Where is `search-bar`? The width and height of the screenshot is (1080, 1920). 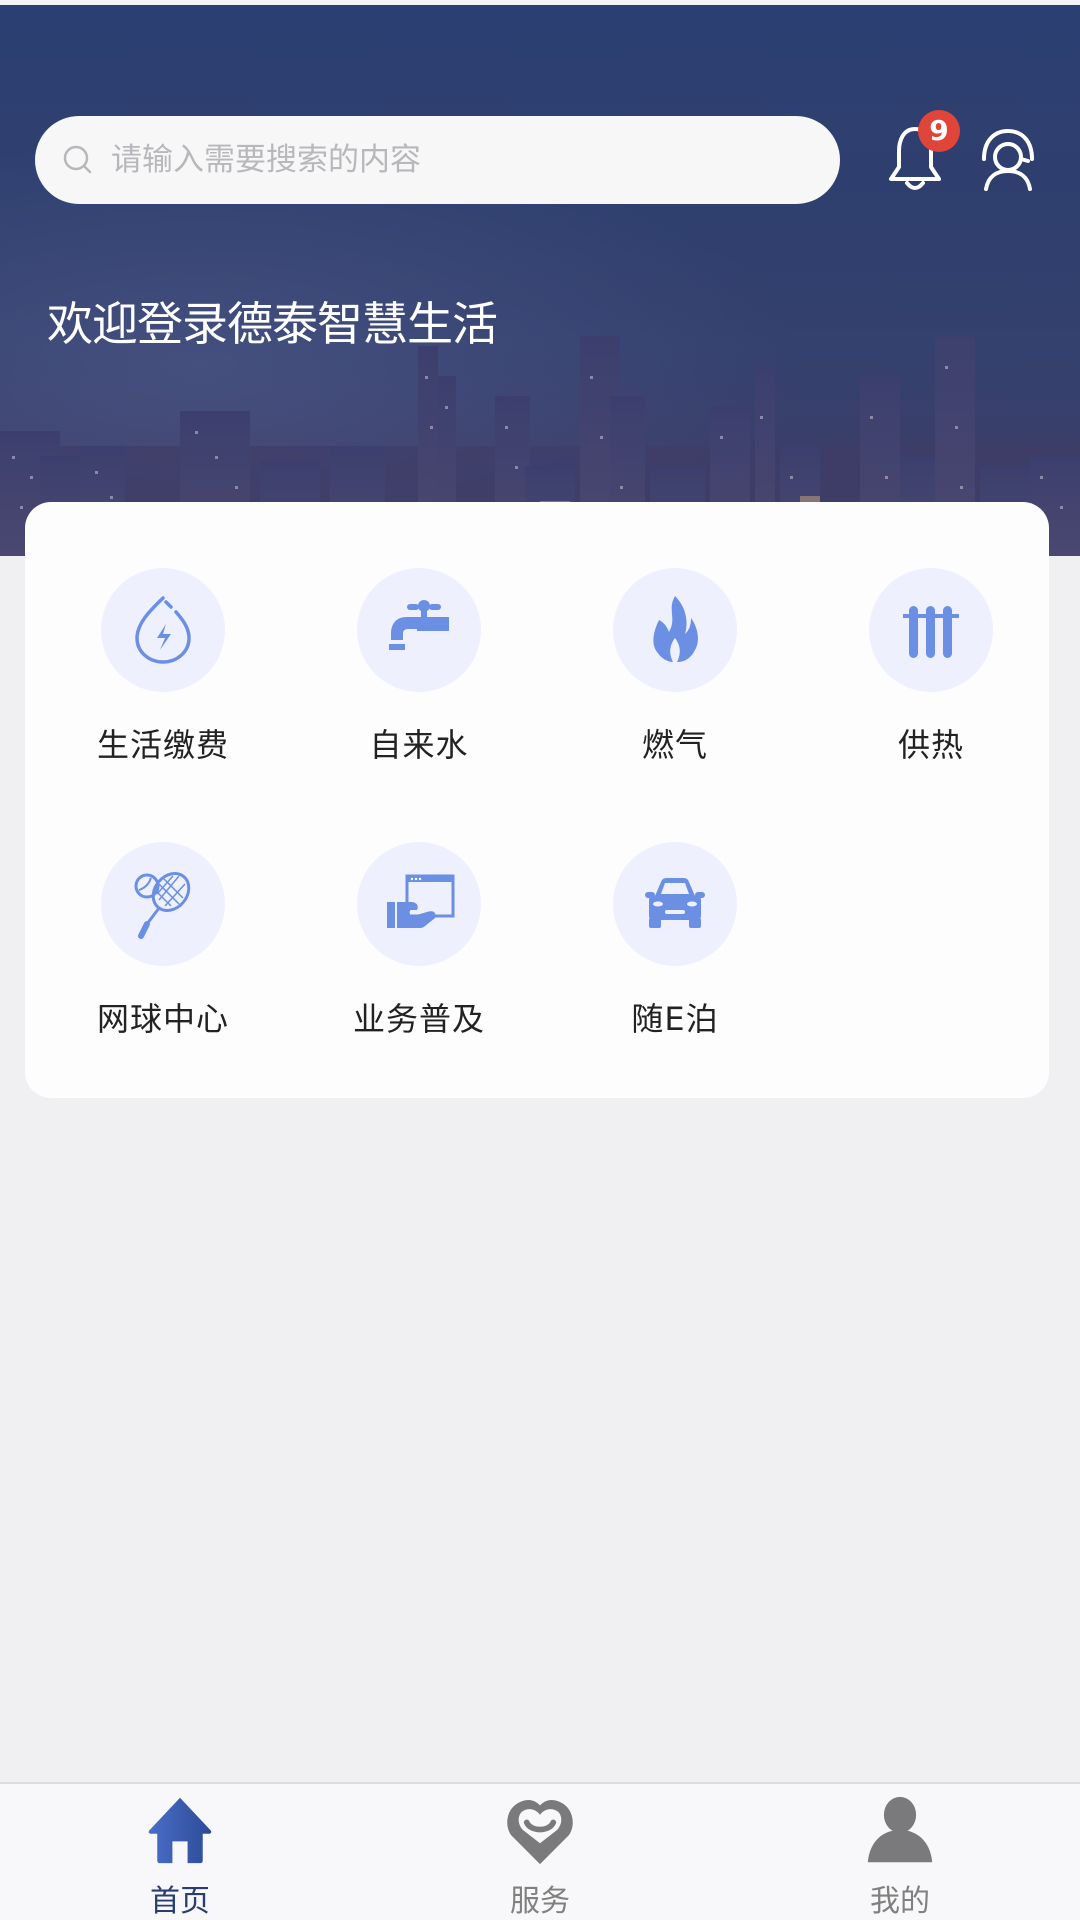
search-bar is located at coordinates (437, 160).